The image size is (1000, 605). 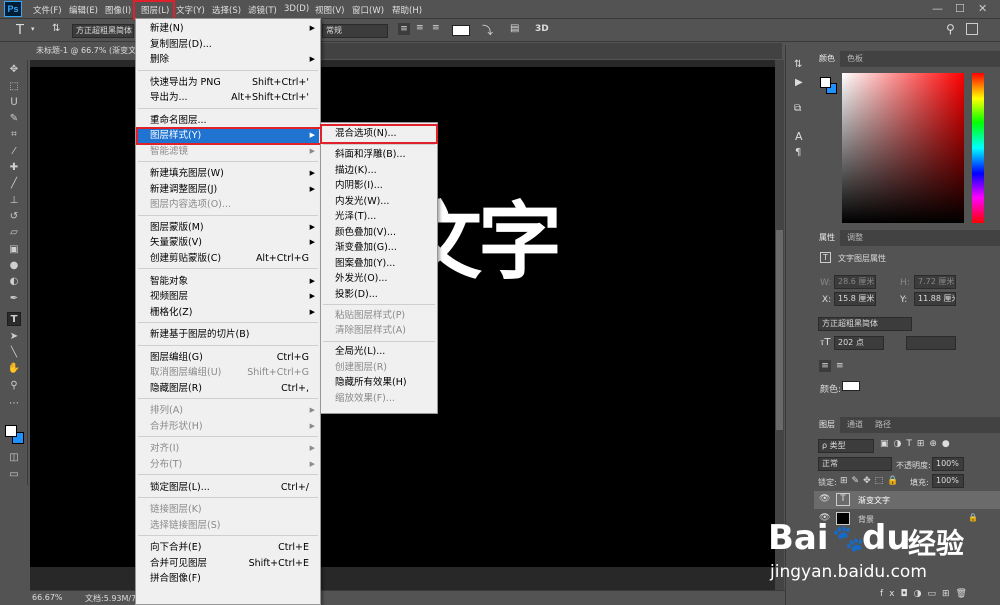 I want to click on font-family-select: 方正超粗黑简体, so click(x=103, y=31).